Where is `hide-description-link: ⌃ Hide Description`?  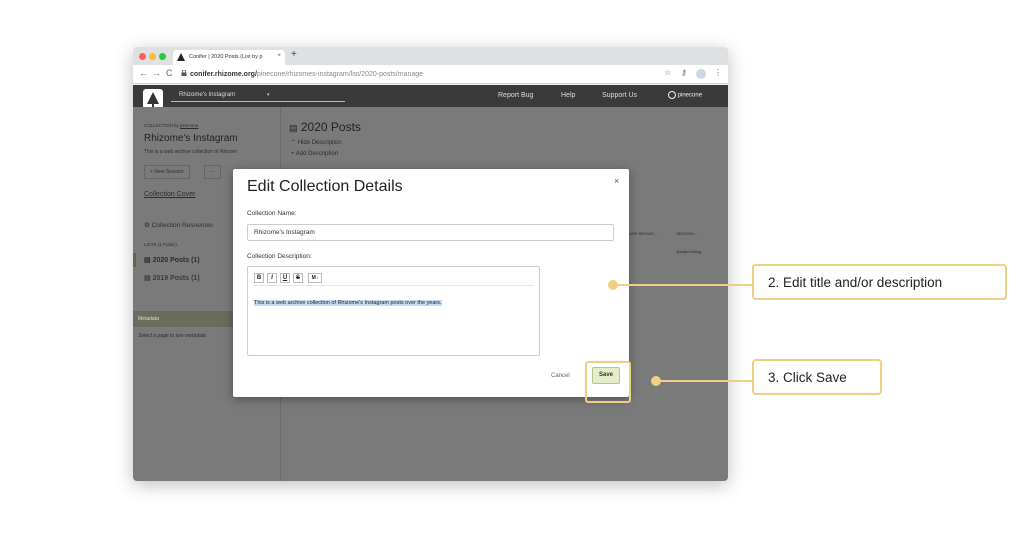
hide-description-link: ⌃ Hide Description is located at coordinates (316, 142).